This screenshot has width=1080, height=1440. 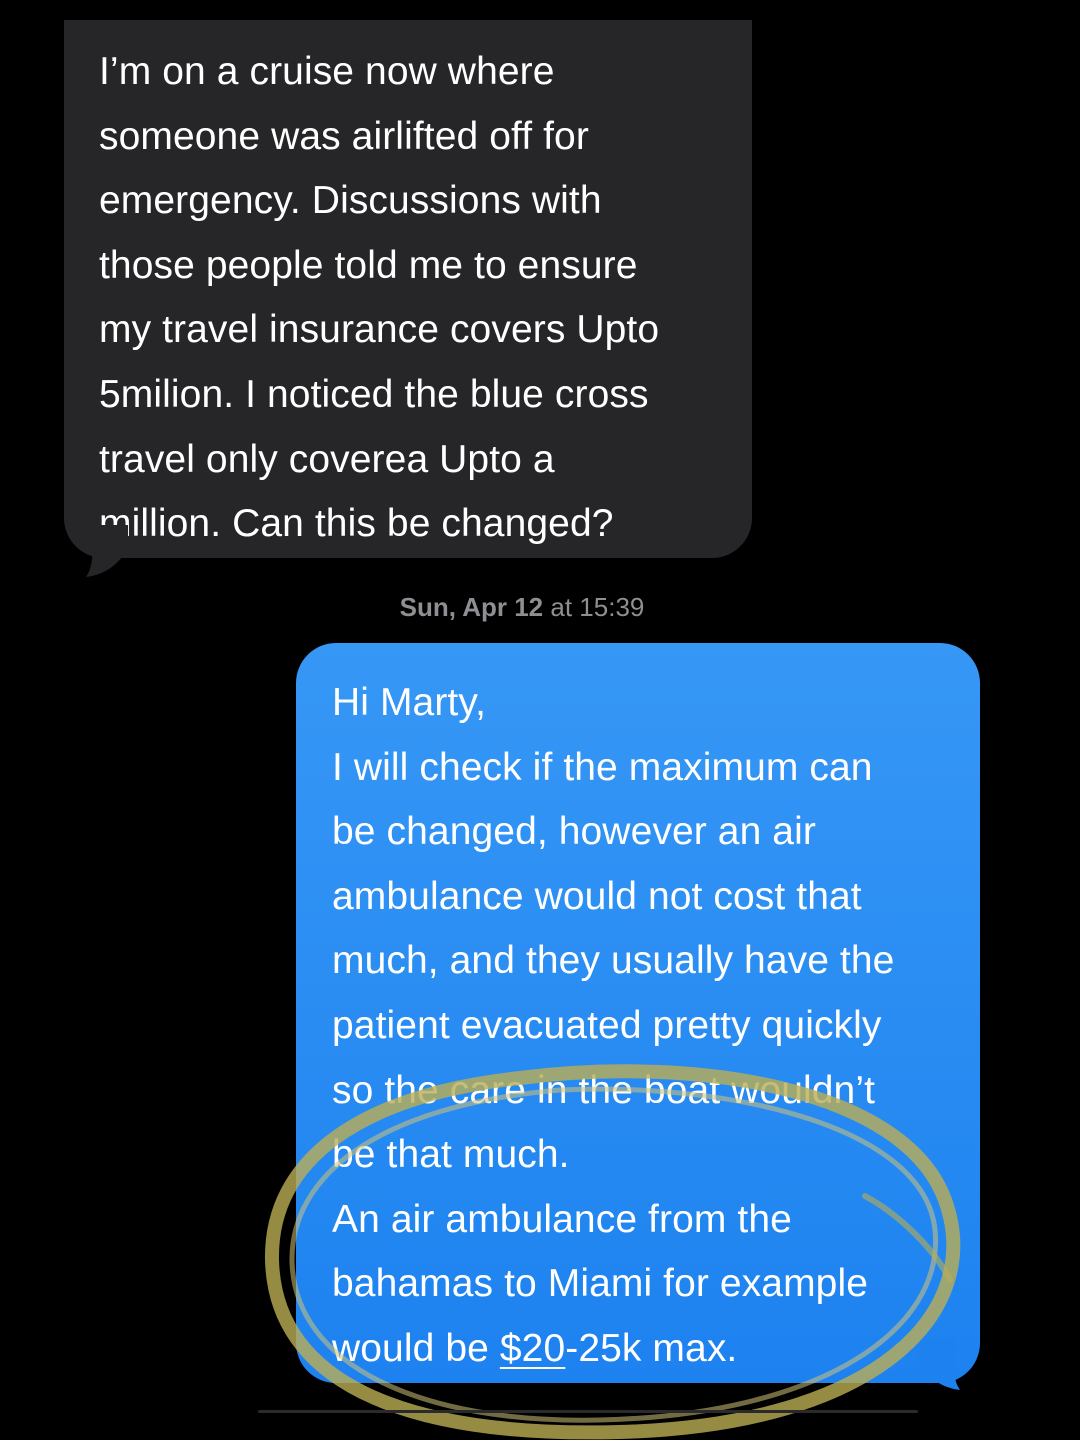 I want to click on incoming-bubble-tail, so click(x=107, y=551).